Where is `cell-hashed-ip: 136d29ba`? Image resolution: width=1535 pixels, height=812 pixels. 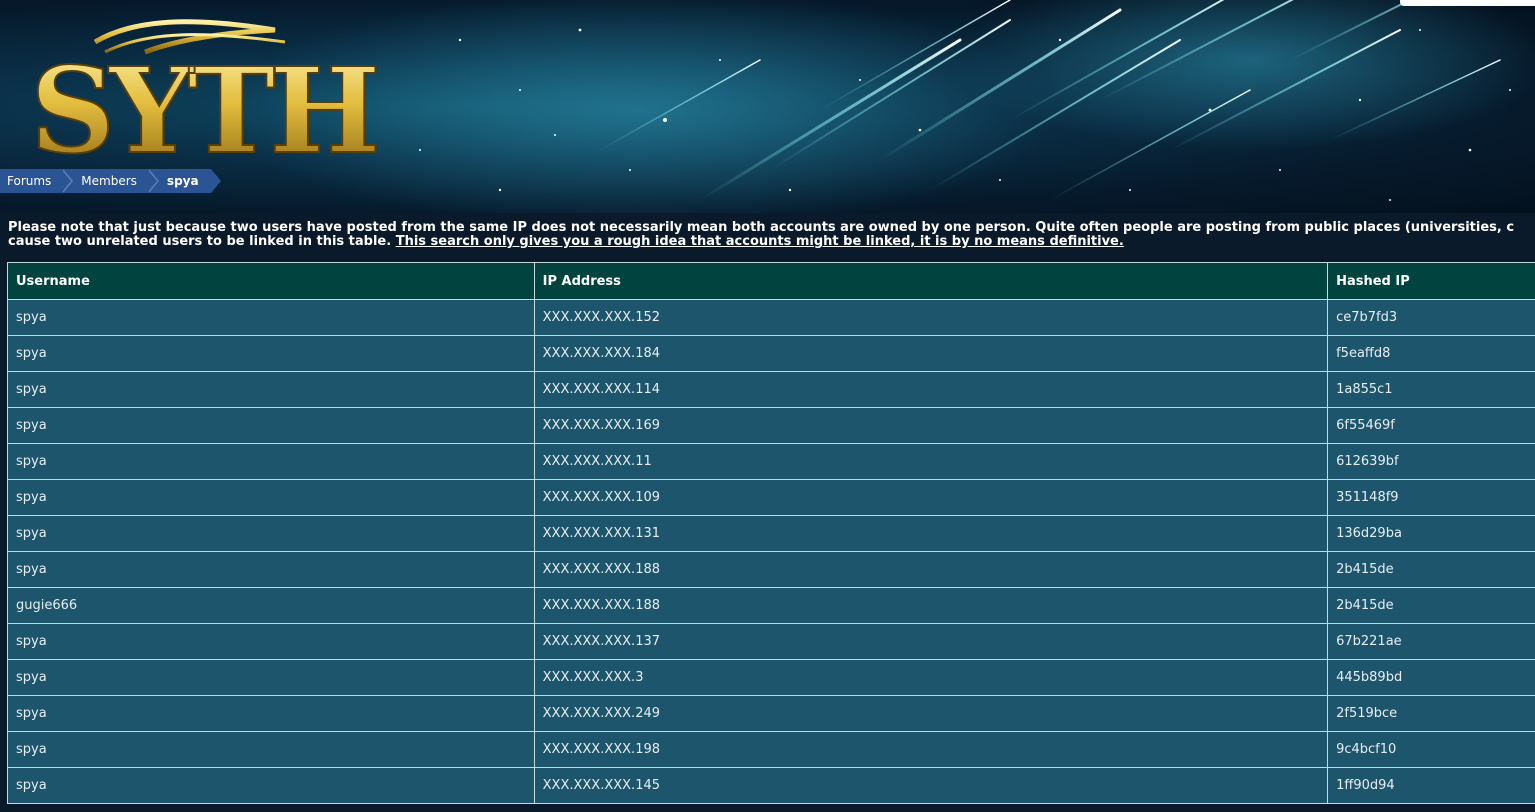 cell-hashed-ip: 136d29ba is located at coordinates (1431, 533).